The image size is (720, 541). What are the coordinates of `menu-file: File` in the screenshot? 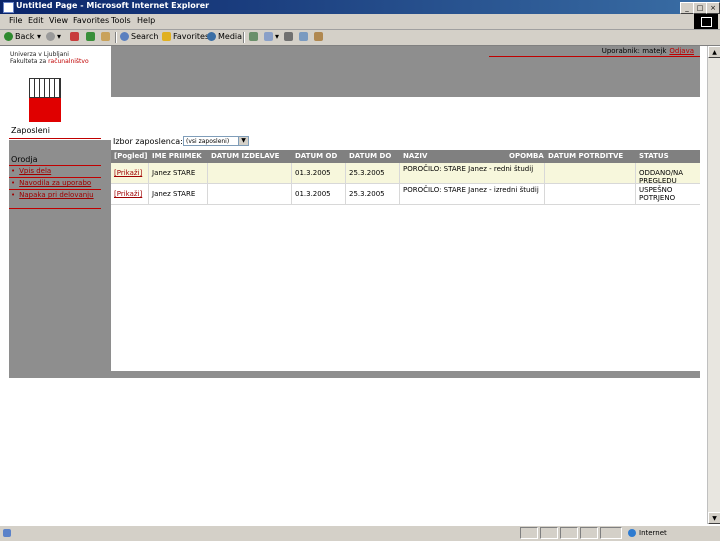 It's located at (15, 20).